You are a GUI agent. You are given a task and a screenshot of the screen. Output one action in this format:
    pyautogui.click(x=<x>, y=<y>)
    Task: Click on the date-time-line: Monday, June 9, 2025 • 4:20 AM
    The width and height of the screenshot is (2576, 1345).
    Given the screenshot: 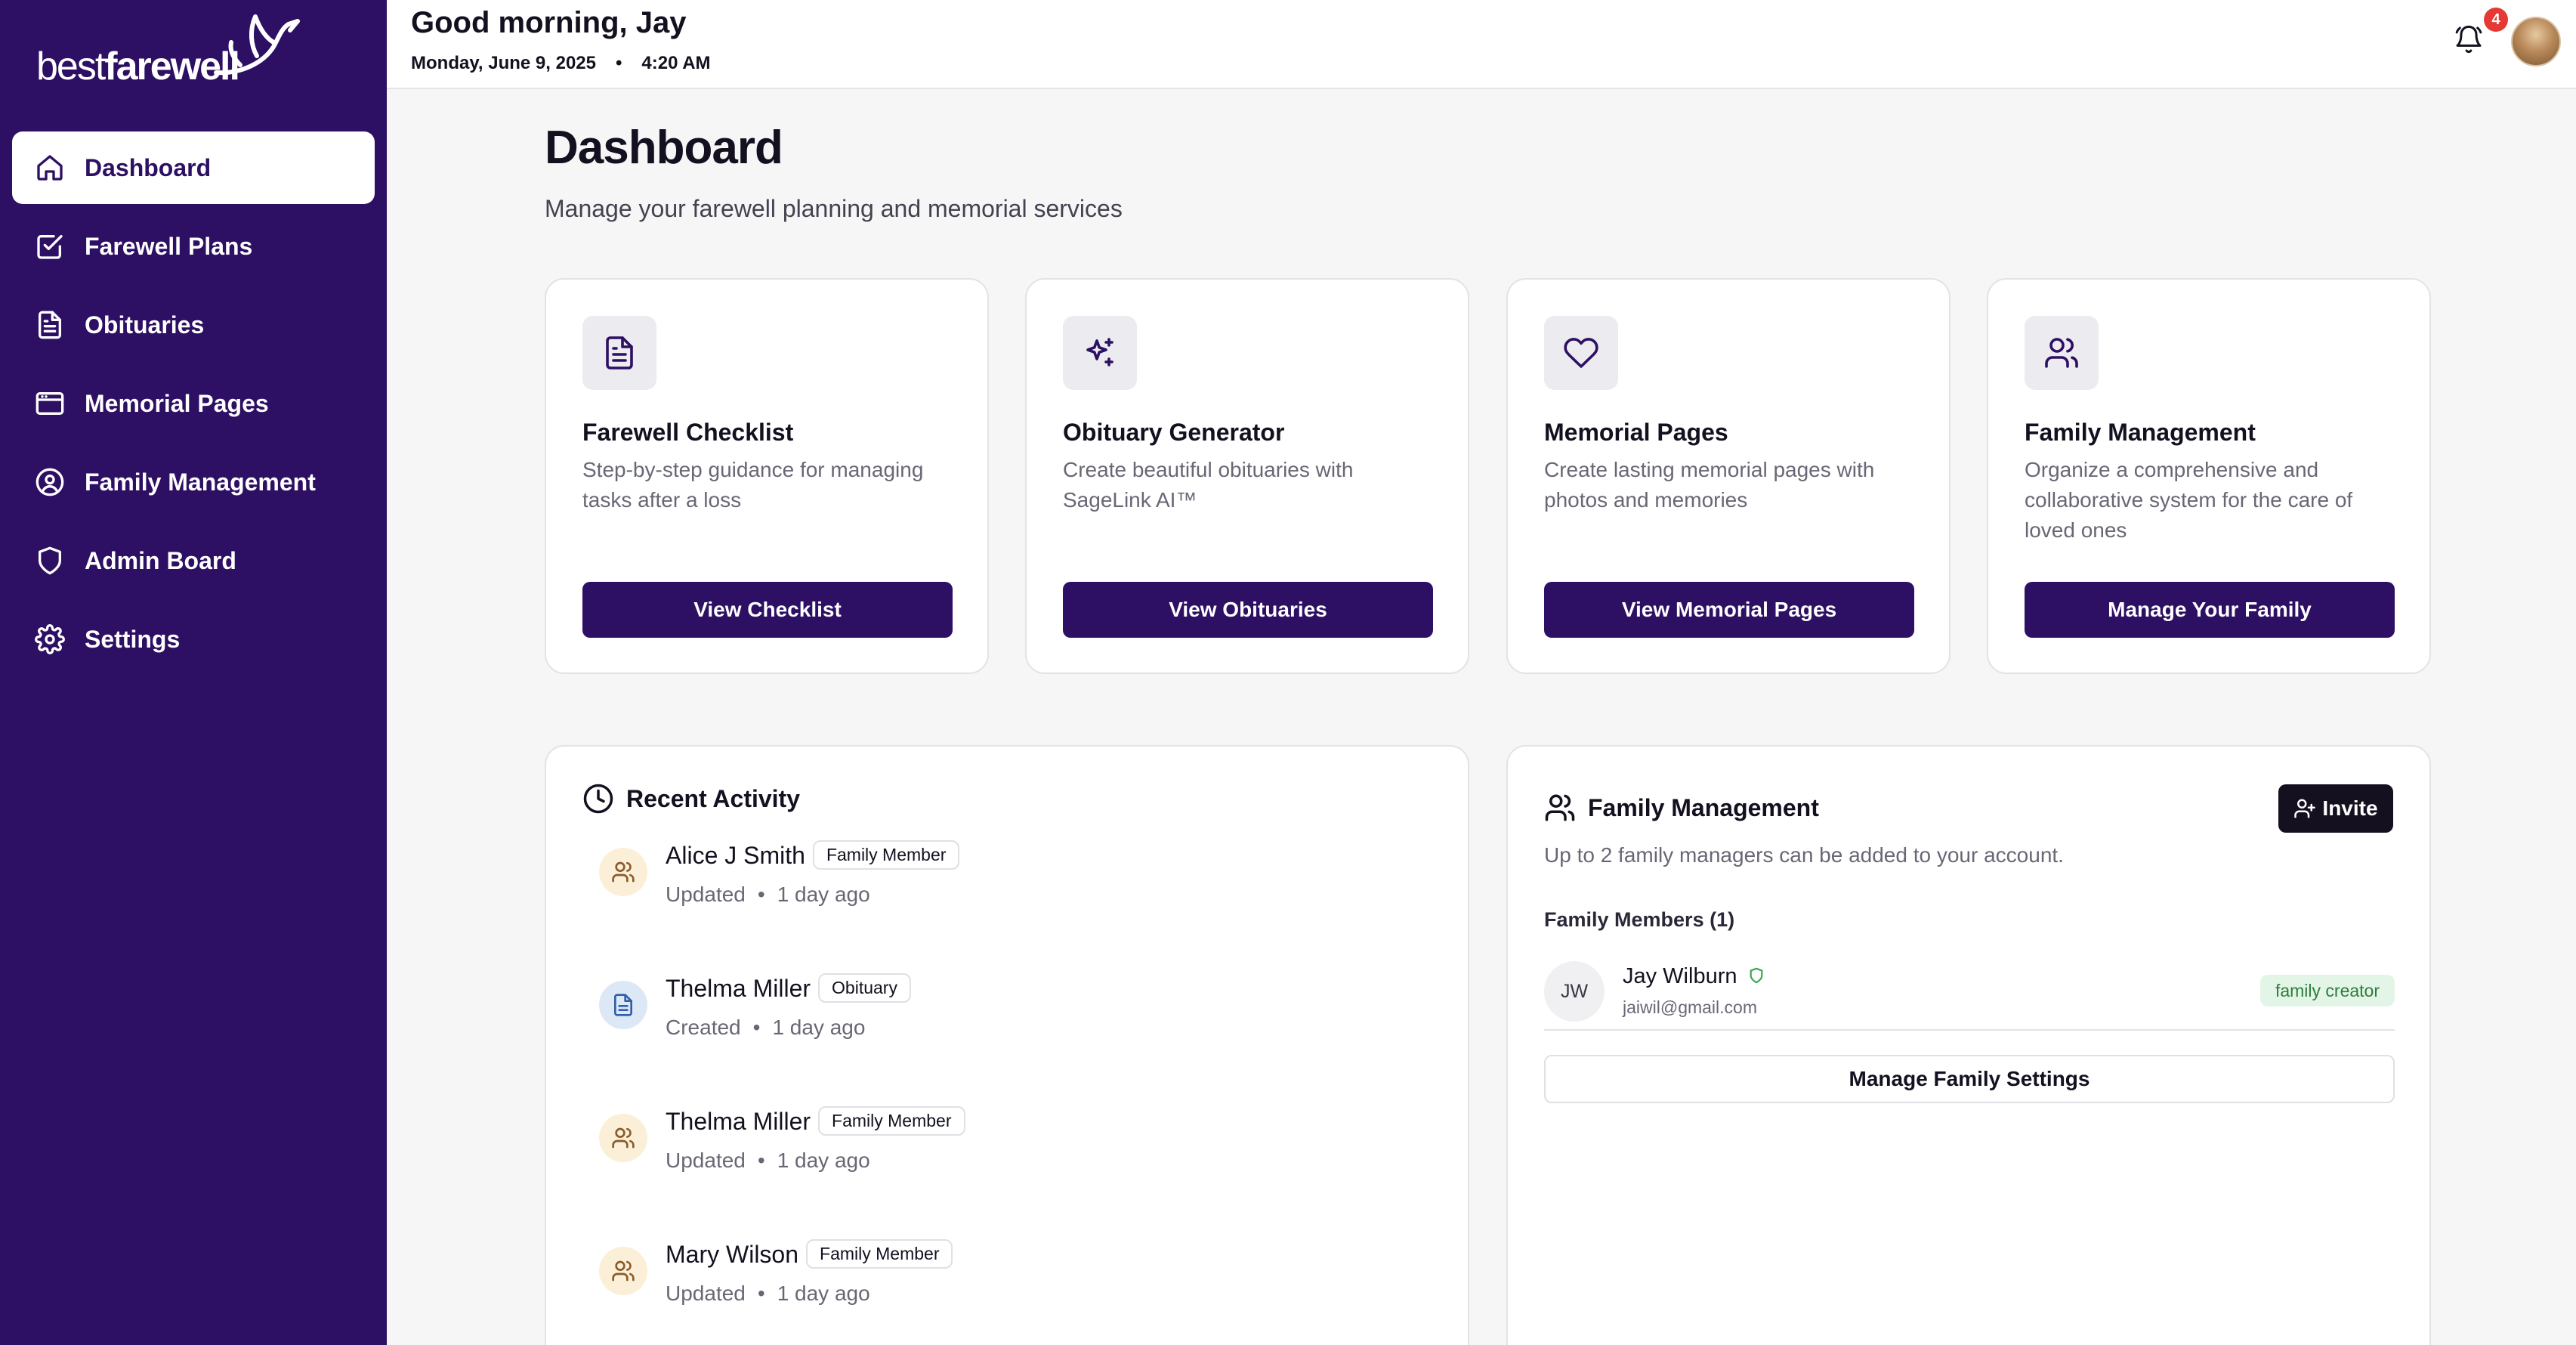 What is the action you would take?
    pyautogui.click(x=561, y=64)
    